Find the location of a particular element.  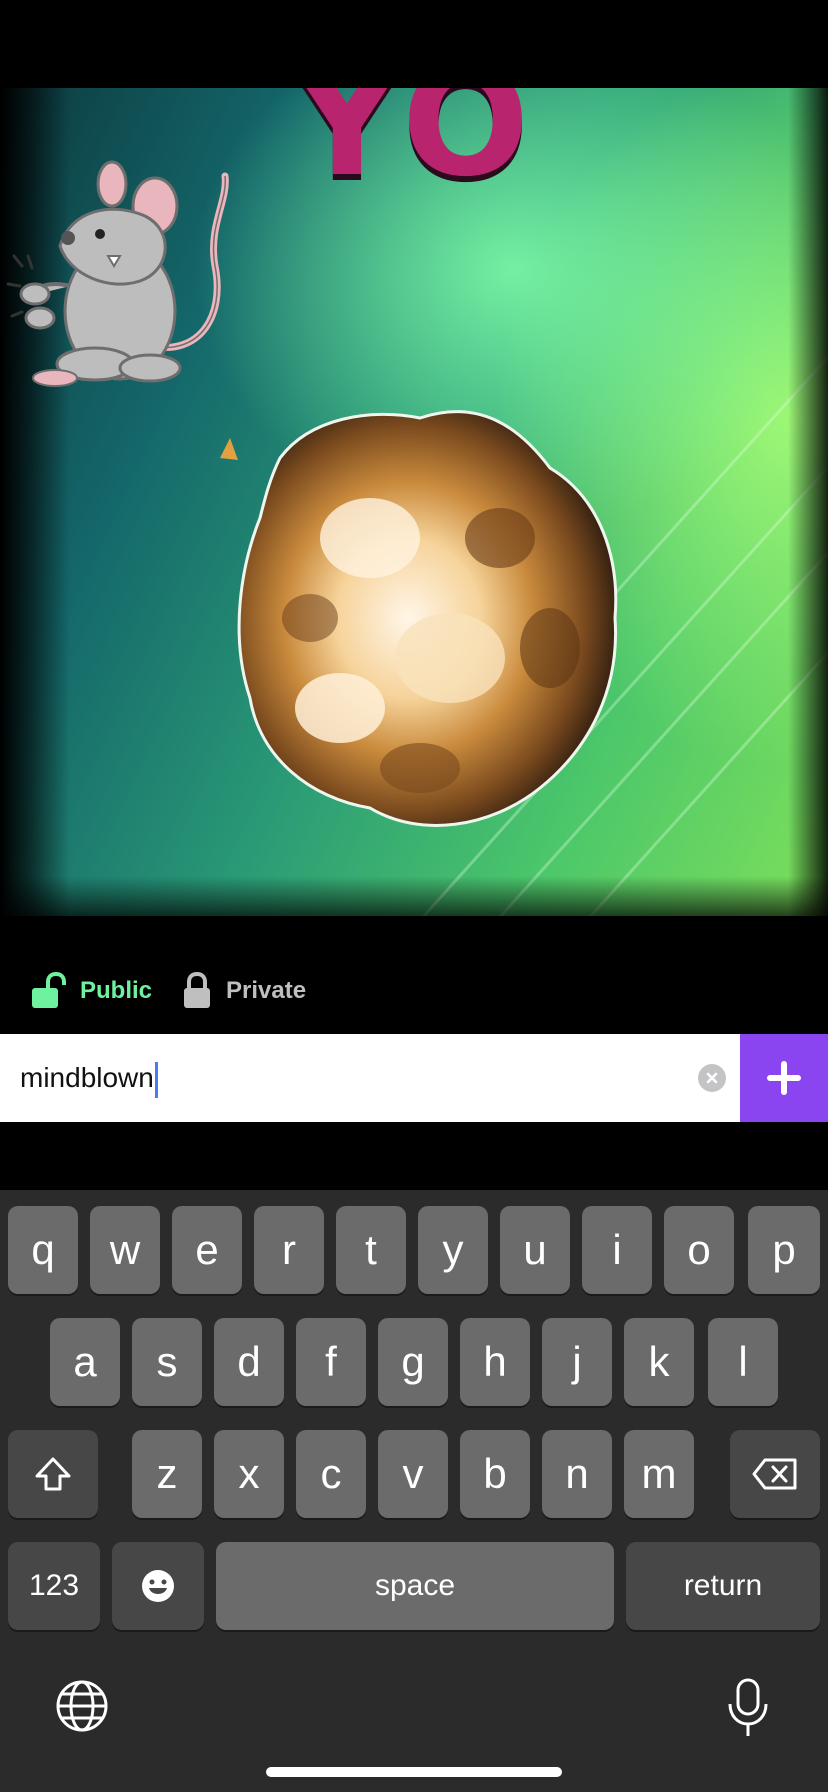

backspace-icon is located at coordinates (774, 1474).